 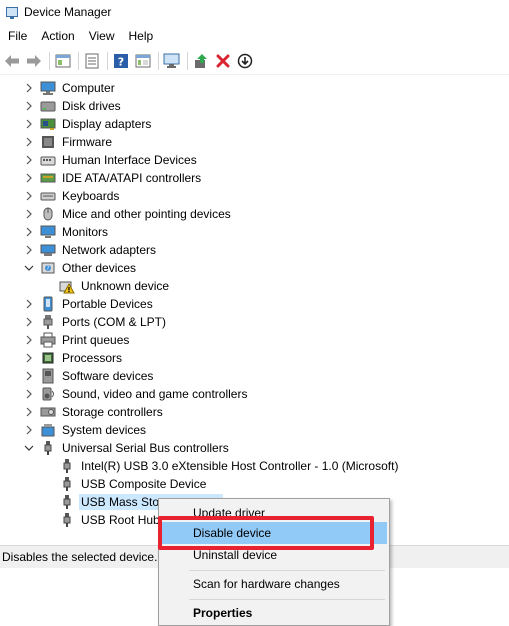 What do you see at coordinates (254, 448) in the screenshot?
I see `tree-category-item: Universal Serial Bus controllers` at bounding box center [254, 448].